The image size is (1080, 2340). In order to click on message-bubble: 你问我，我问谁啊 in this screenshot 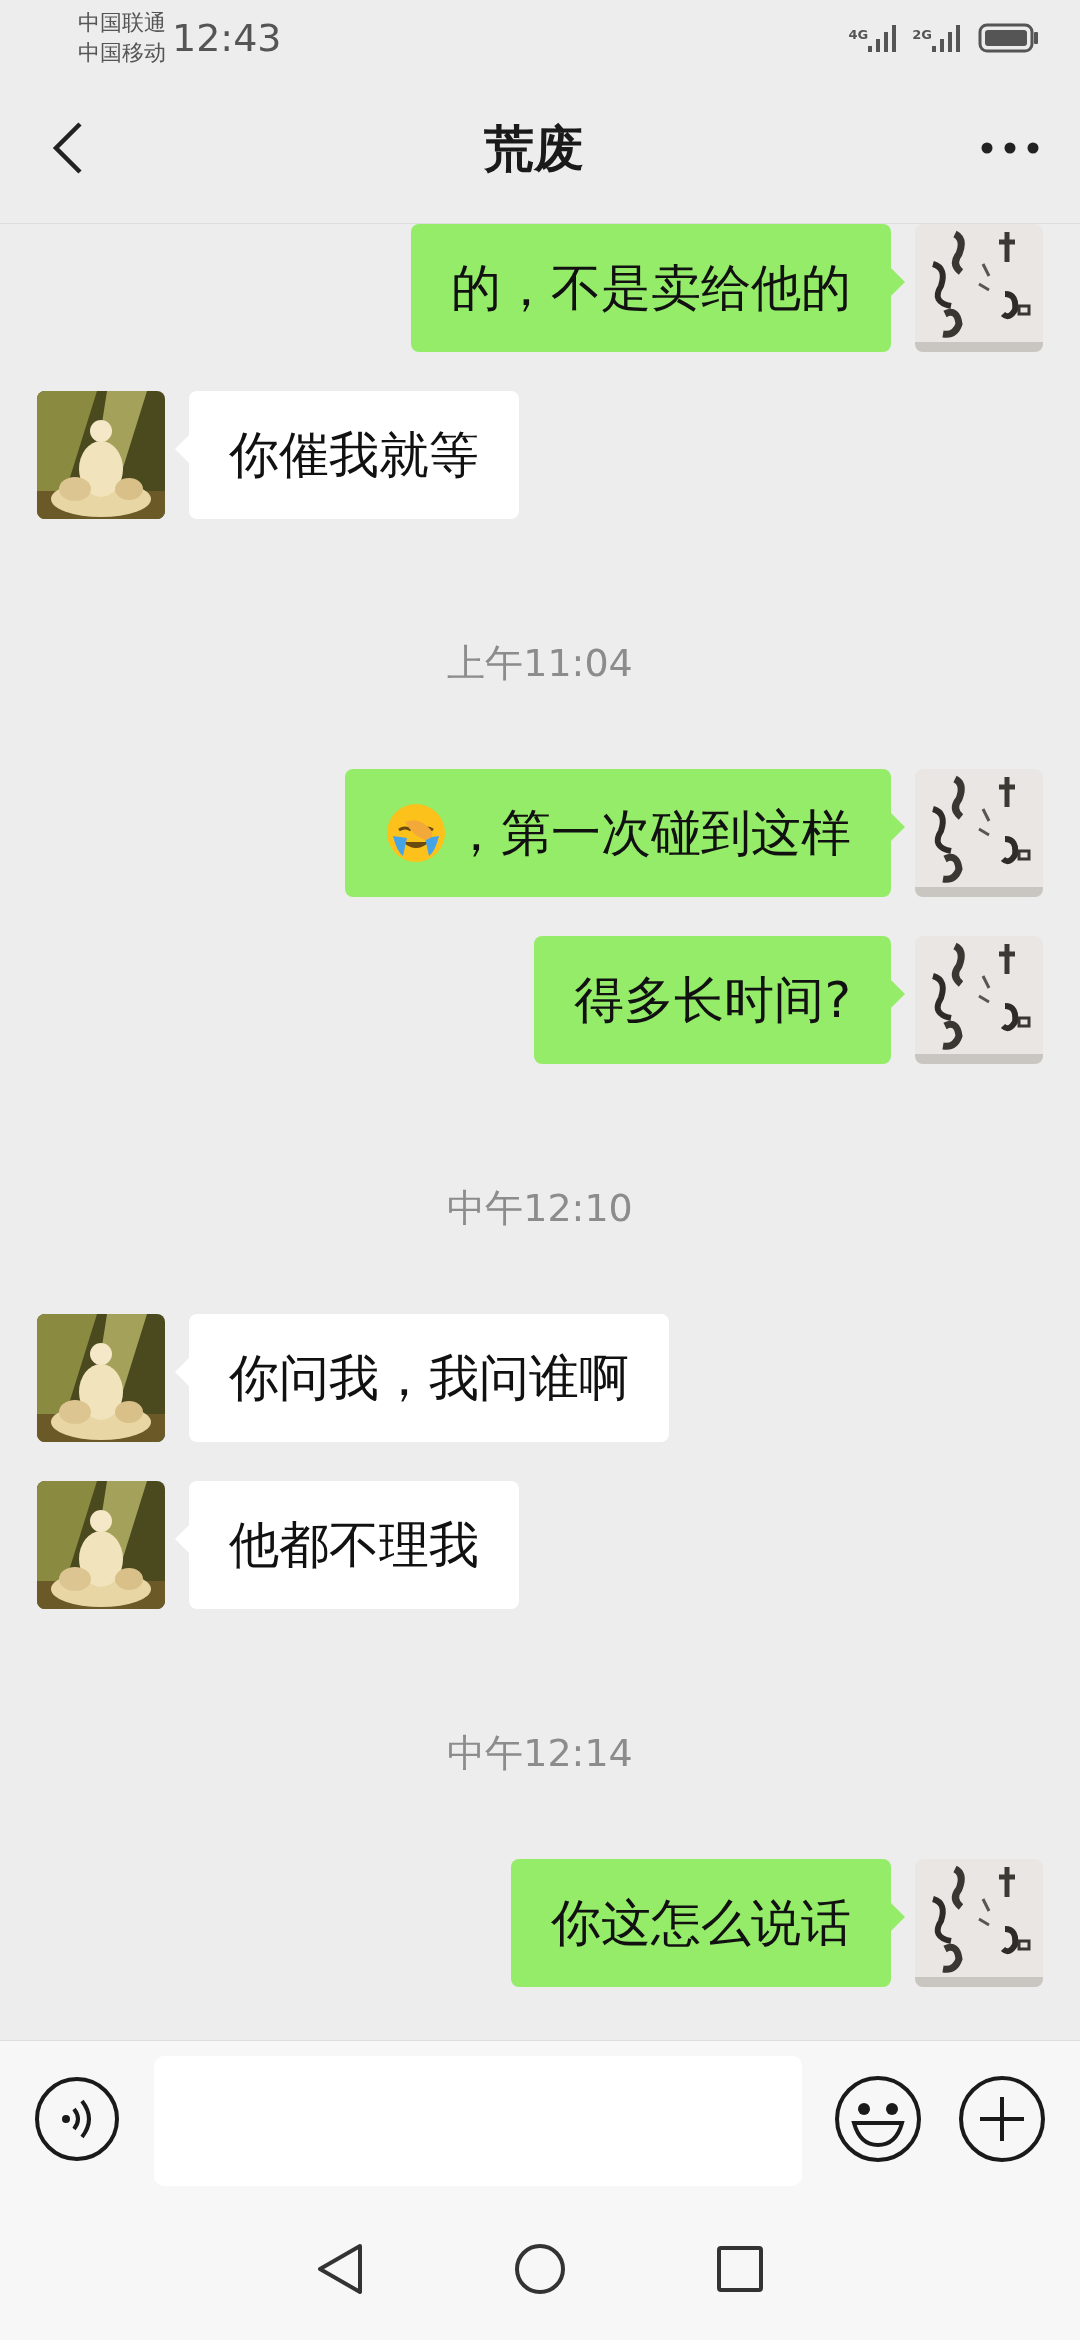, I will do `click(429, 1378)`.